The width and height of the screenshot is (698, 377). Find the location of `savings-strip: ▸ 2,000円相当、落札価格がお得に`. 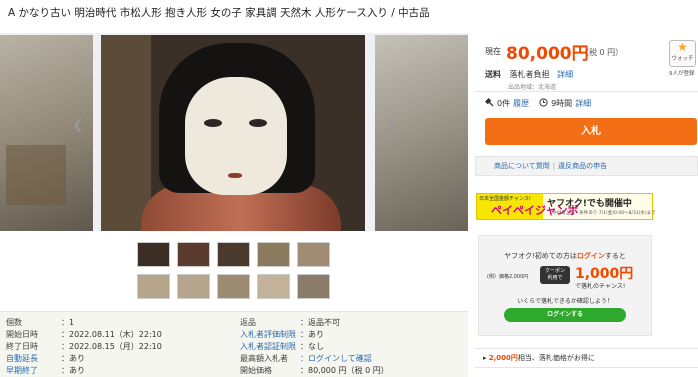

savings-strip: ▸ 2,000円相当、落札価格がお得に is located at coordinates (586, 358).